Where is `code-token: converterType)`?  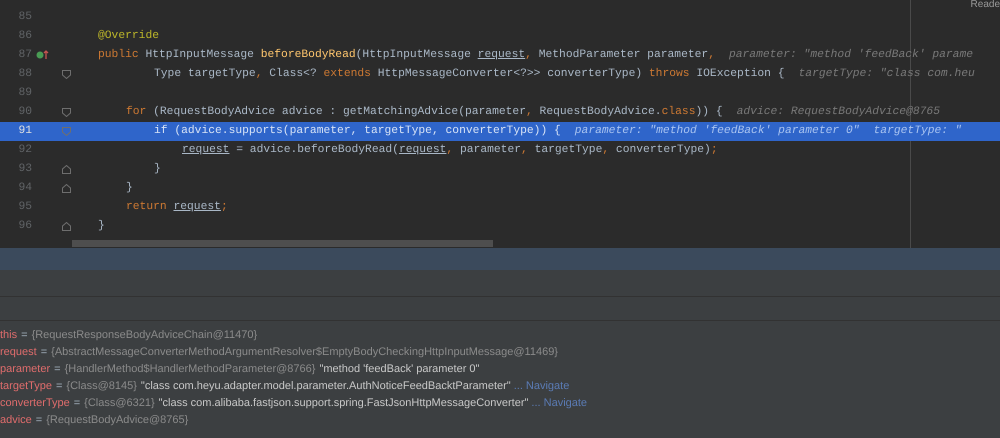 code-token: converterType) is located at coordinates (663, 150).